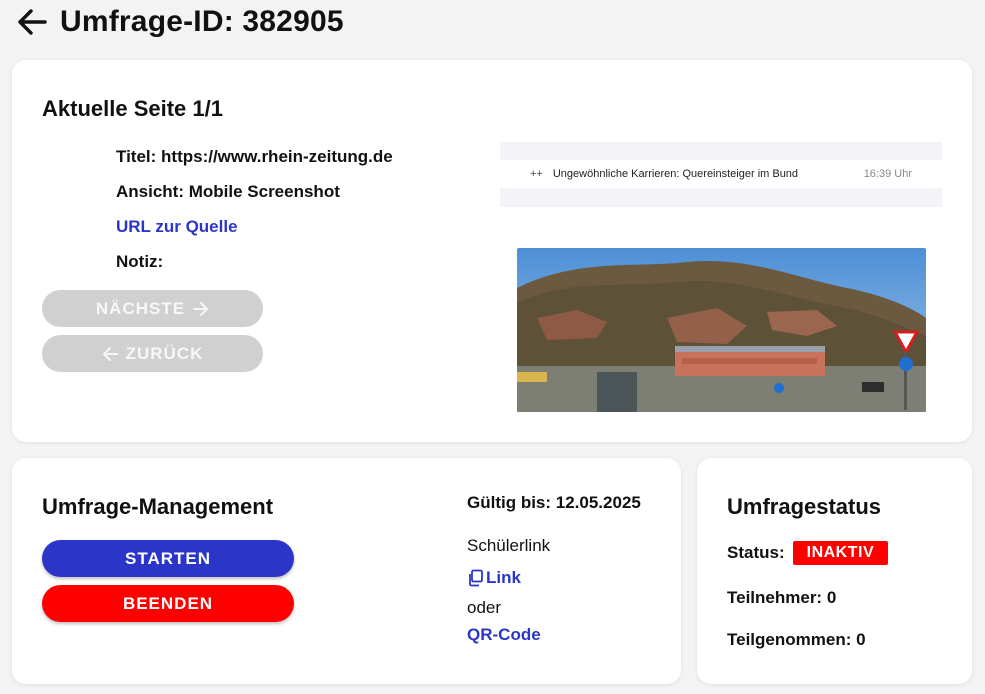  Describe the element at coordinates (168, 558) in the screenshot. I see `start-survey-button: STARTEN` at that location.